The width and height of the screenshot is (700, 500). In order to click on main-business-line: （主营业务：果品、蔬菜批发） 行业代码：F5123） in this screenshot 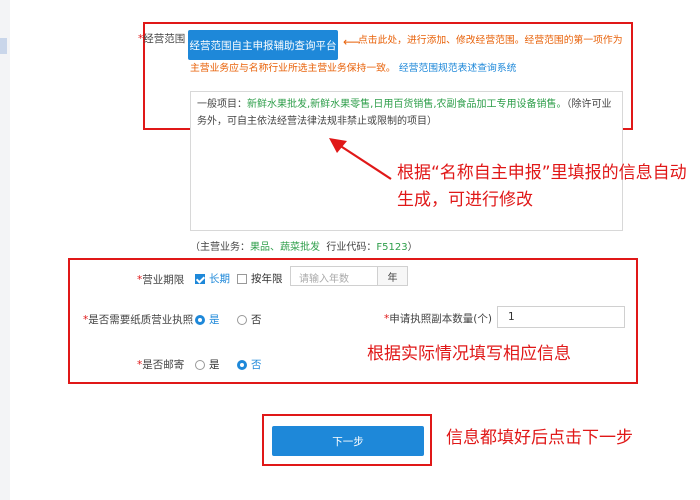, I will do `click(304, 247)`.